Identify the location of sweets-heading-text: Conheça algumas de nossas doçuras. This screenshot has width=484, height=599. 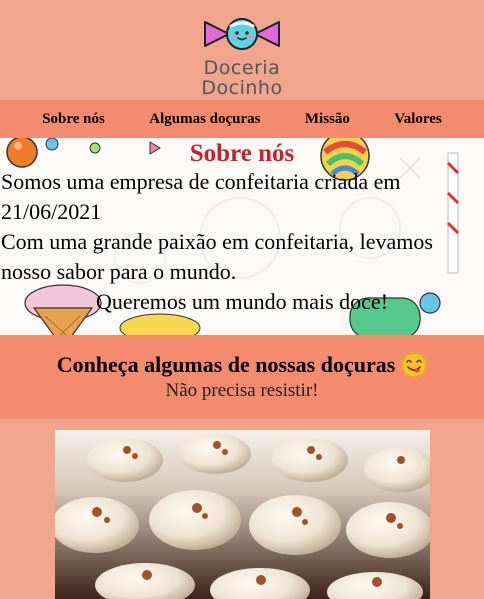
(226, 364).